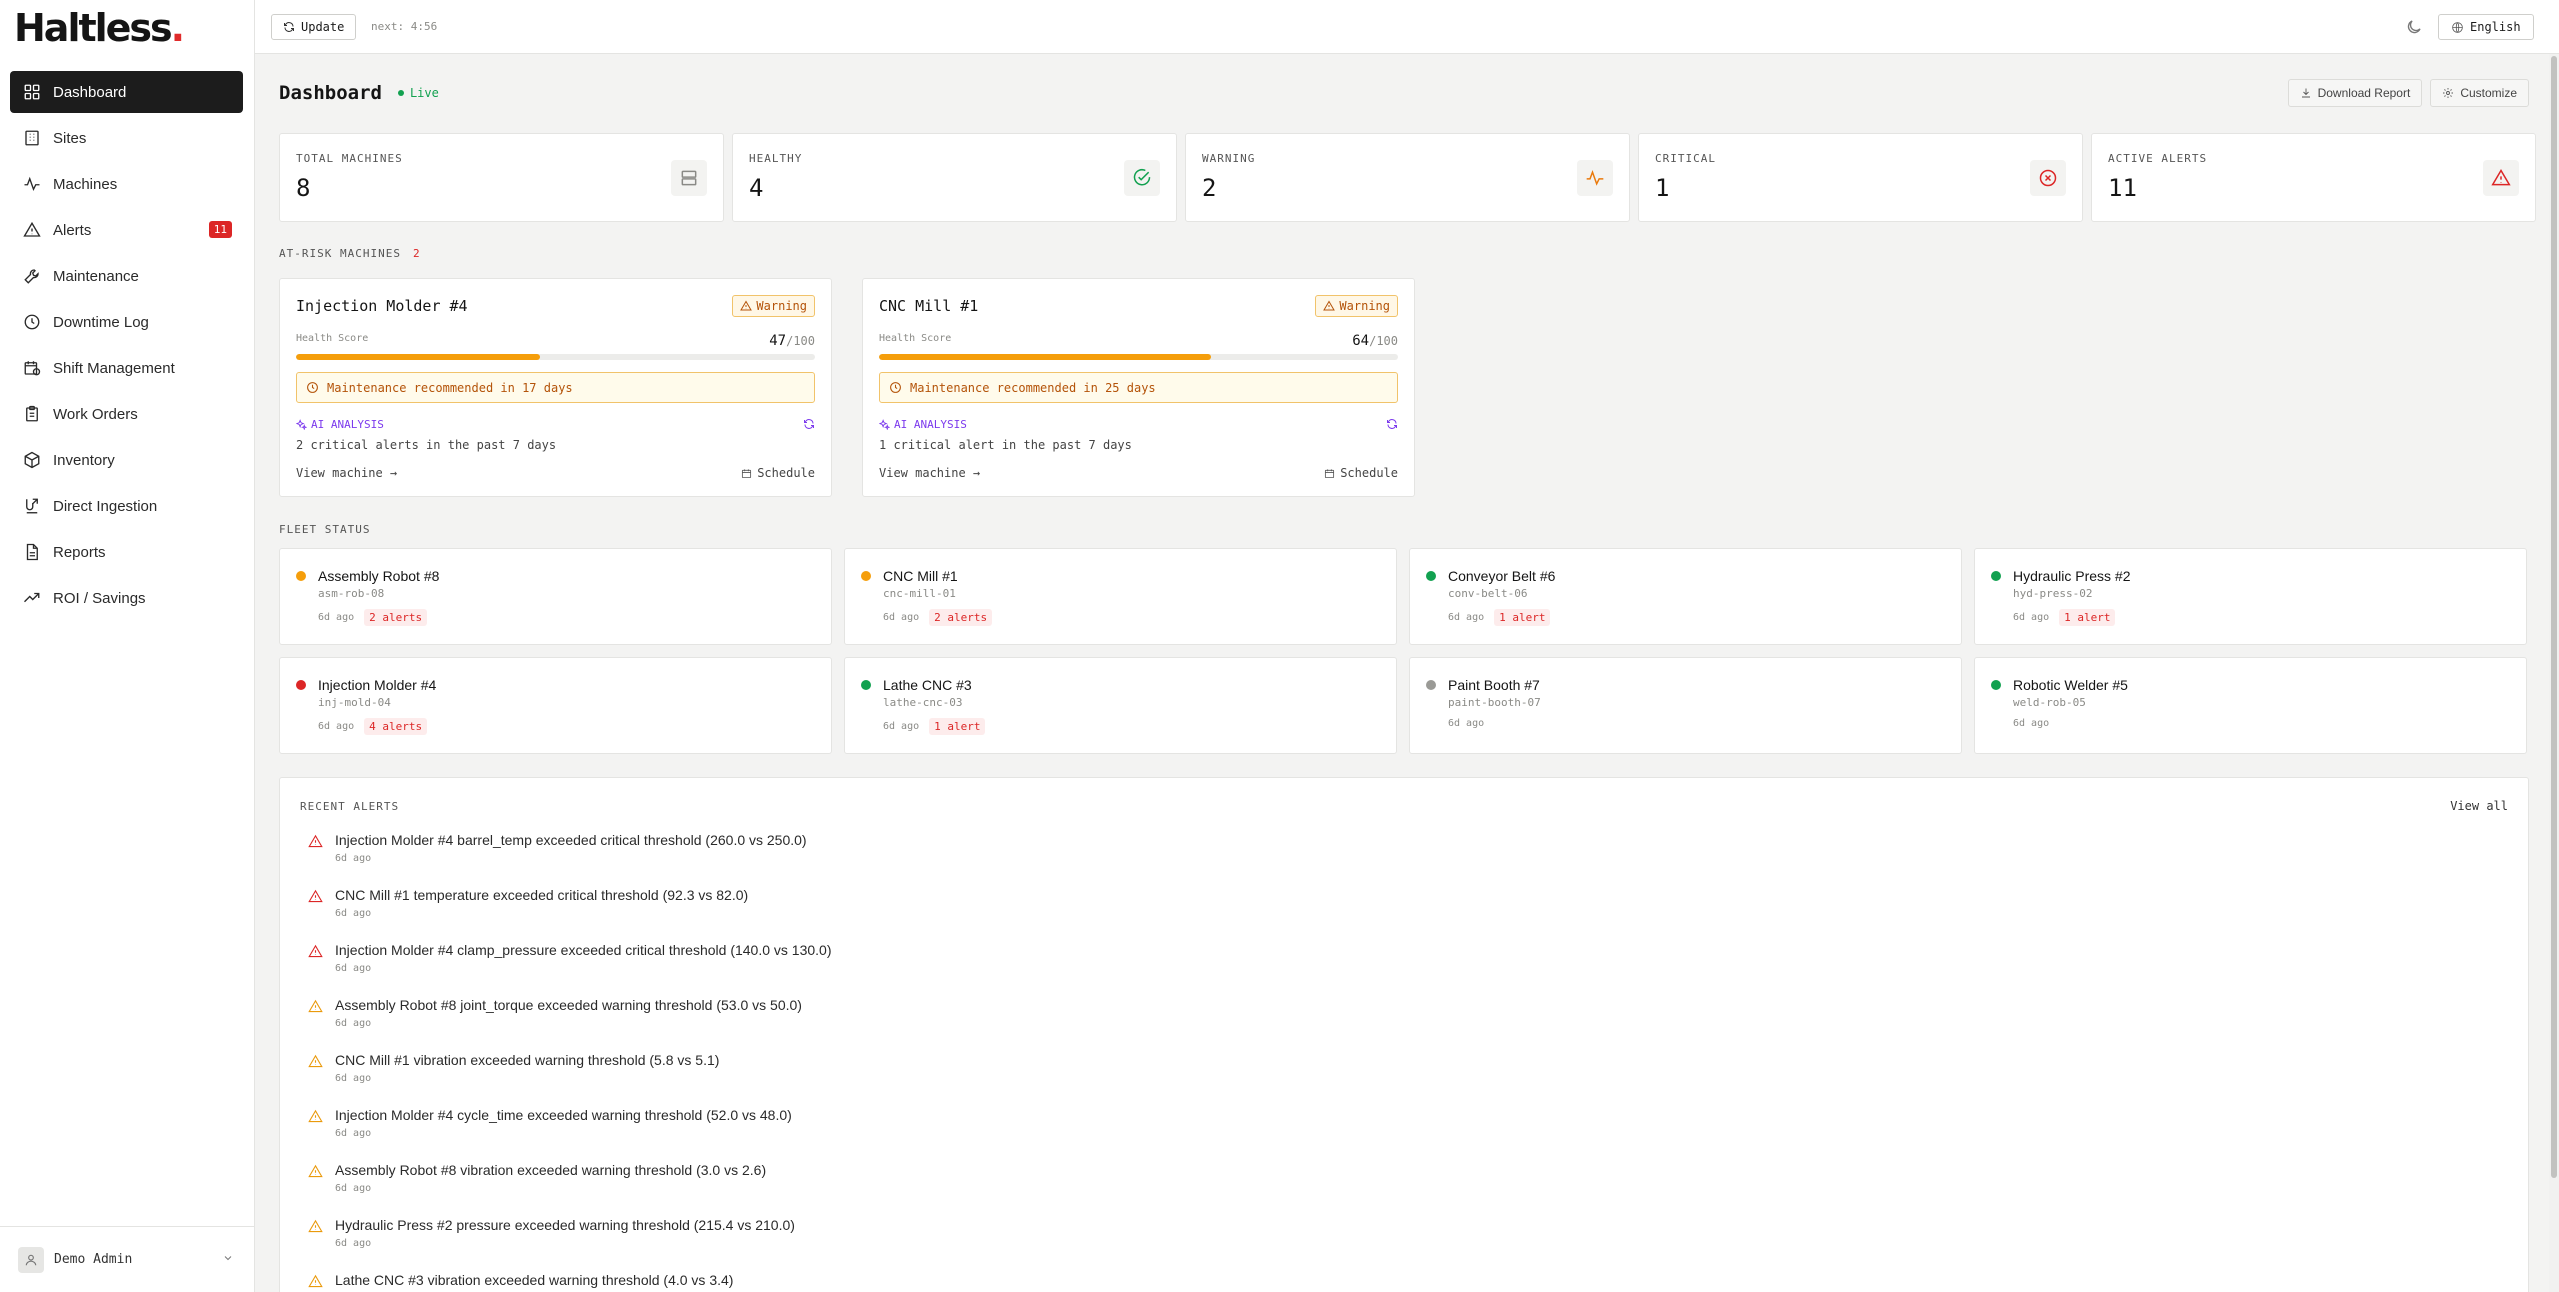 The image size is (2559, 1292). Describe the element at coordinates (786, 473) in the screenshot. I see `schedule-label: Schedule` at that location.